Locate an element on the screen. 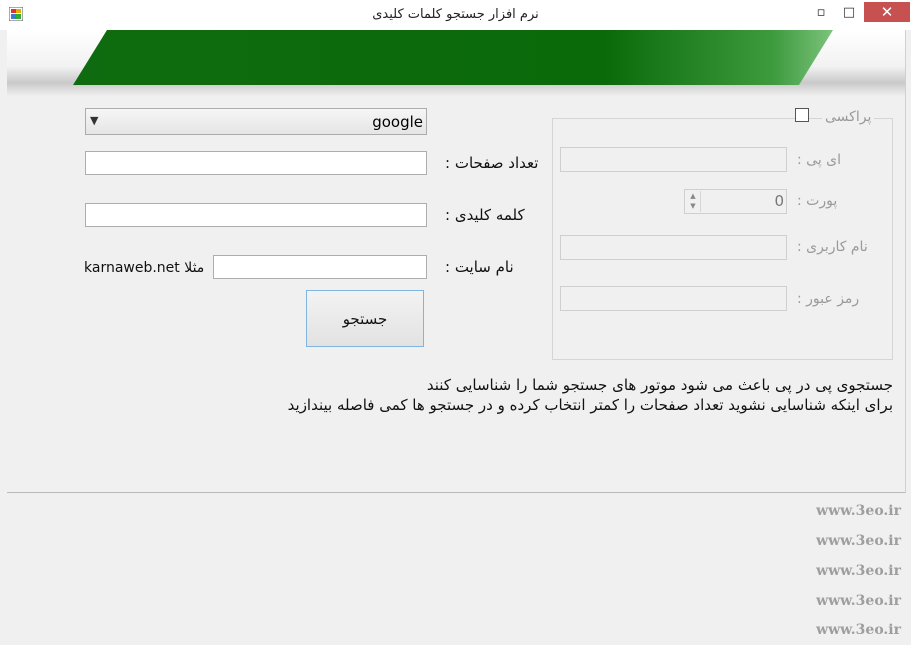 This screenshot has width=911, height=645. title-bar: نرم افزار جستجو کلمات کلیدی ▫ □ ✕ is located at coordinates (455, 15).